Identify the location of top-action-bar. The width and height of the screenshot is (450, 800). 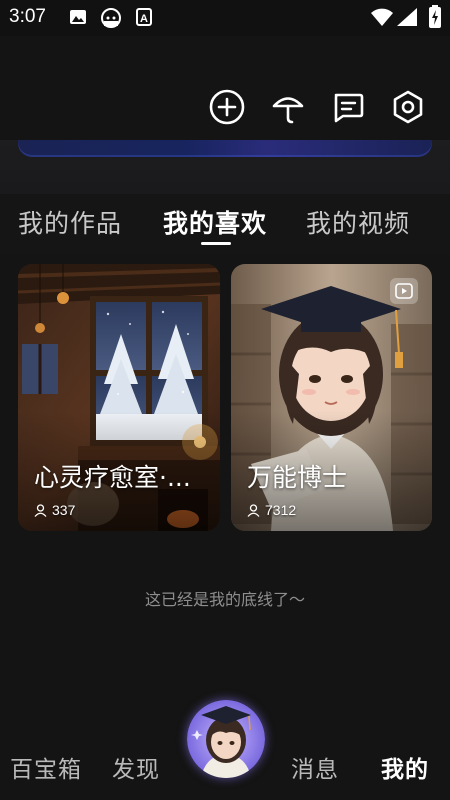
(225, 88).